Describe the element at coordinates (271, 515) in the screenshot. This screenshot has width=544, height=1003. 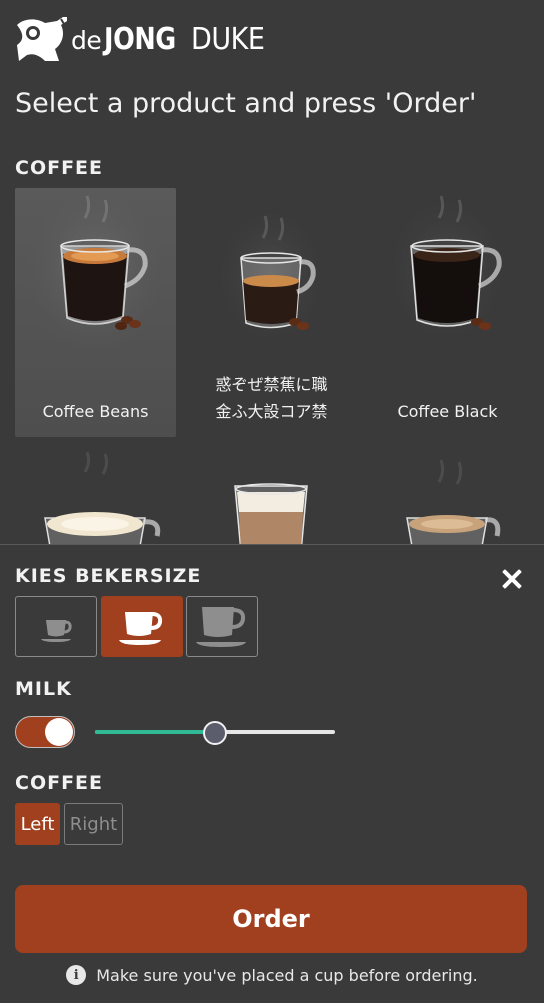
I see `latte-glass-icon` at that location.